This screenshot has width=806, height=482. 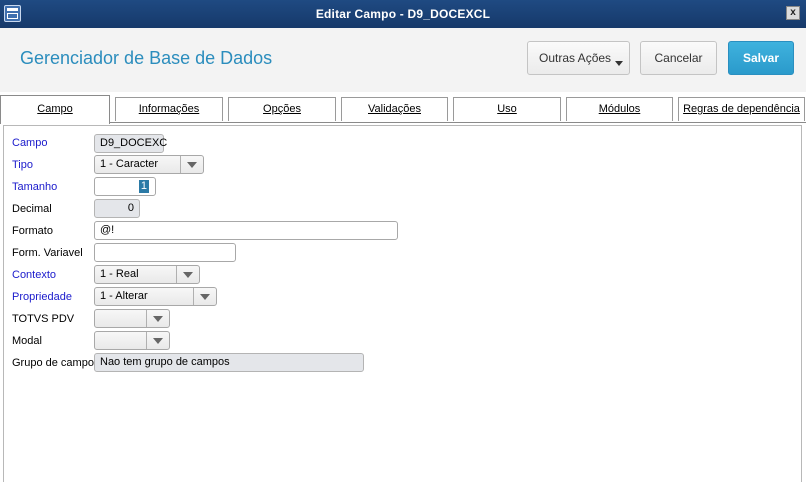 I want to click on campo-label: Campo, so click(x=30, y=143).